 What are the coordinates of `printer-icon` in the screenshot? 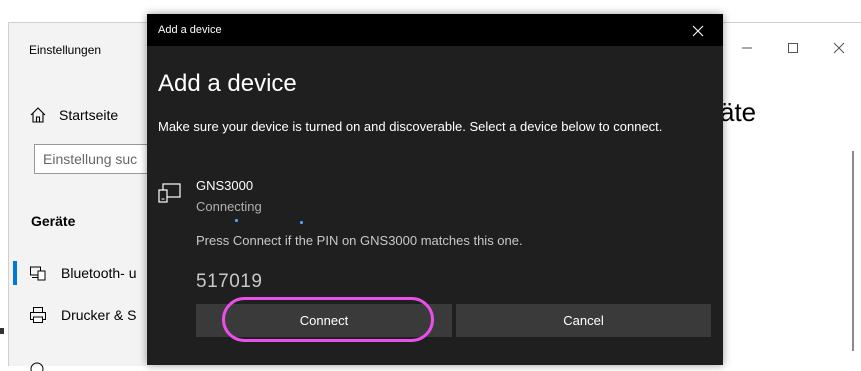 It's located at (38, 315).